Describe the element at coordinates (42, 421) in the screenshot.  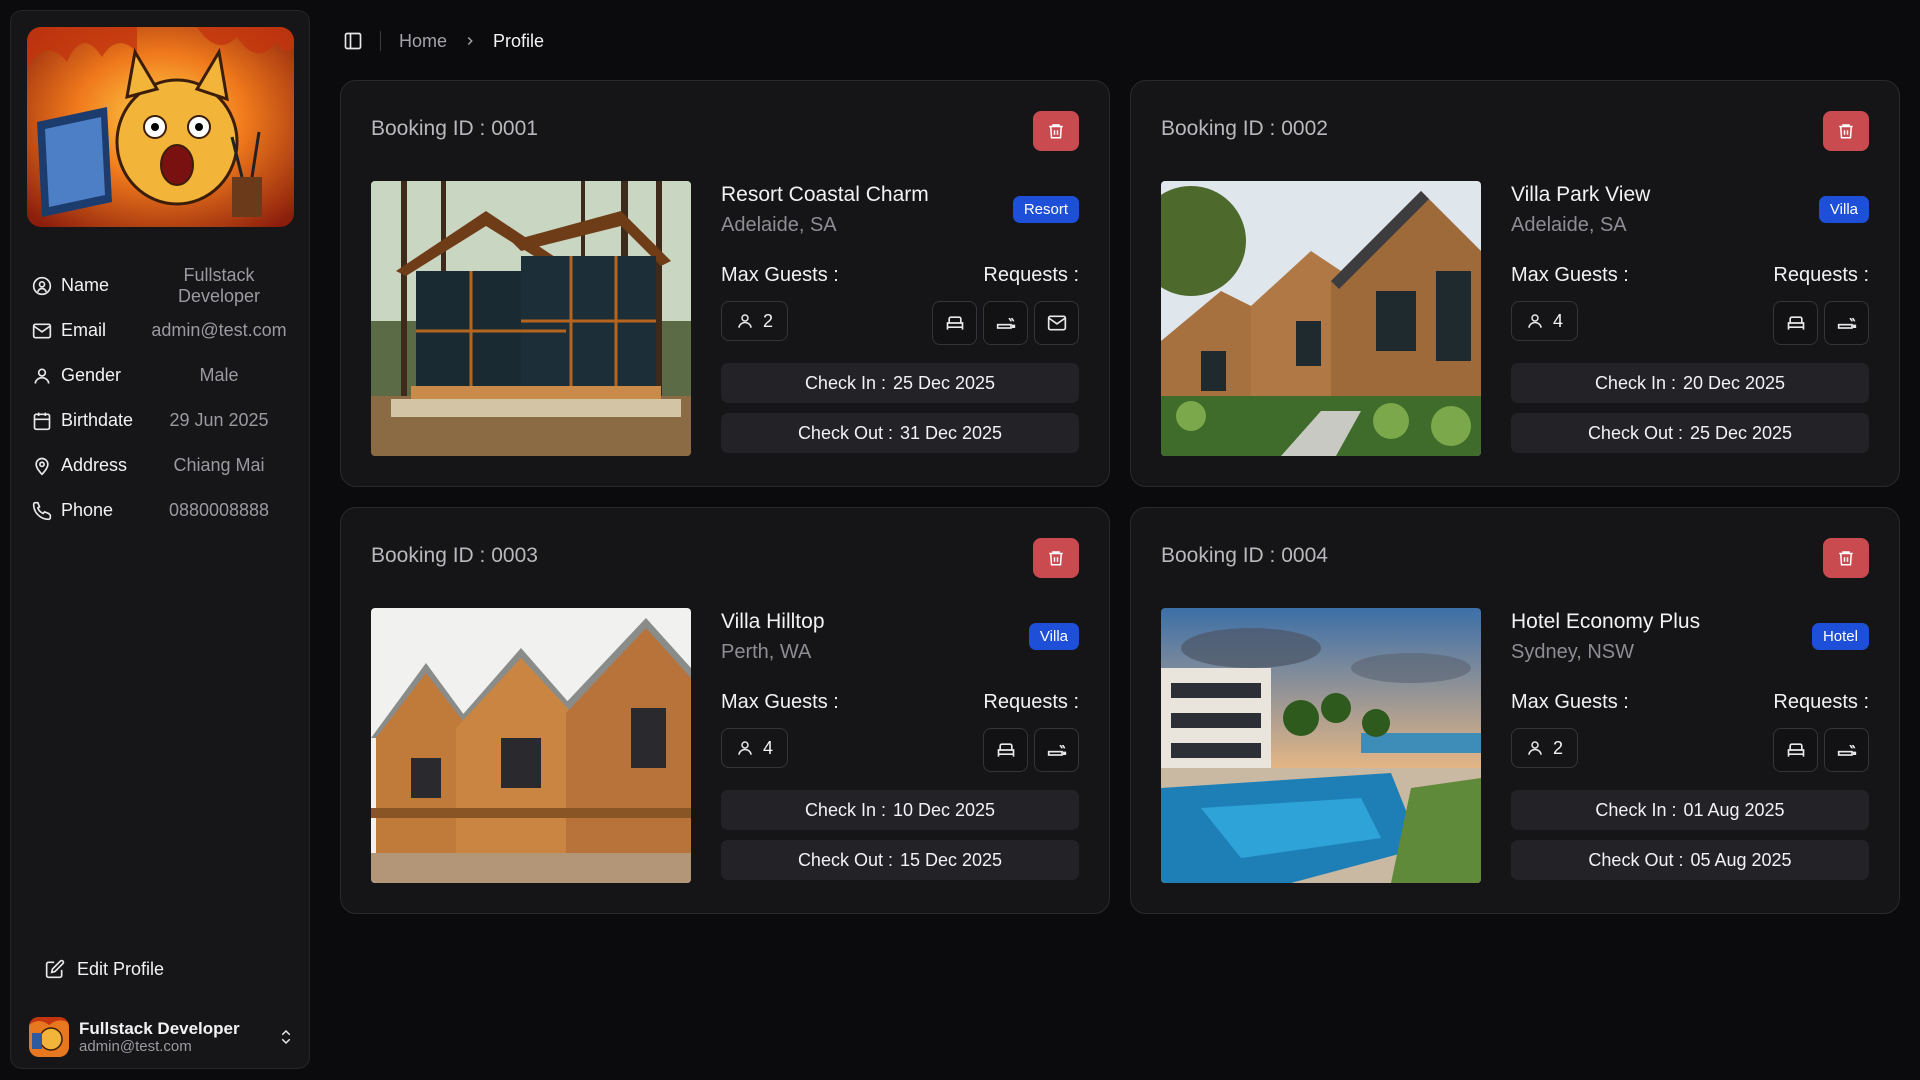
I see `calendar-icon` at that location.